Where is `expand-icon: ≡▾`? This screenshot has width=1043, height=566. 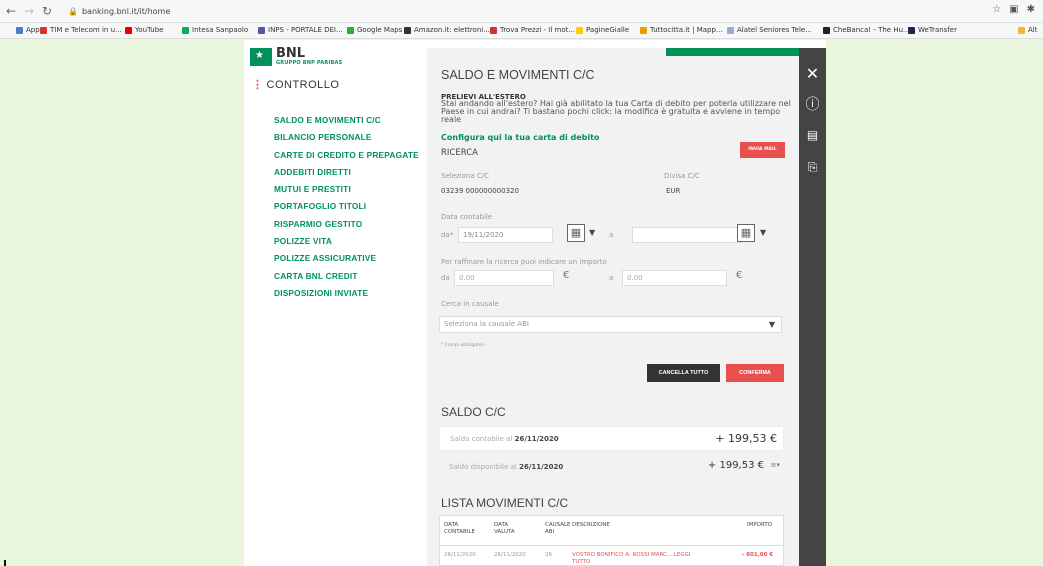
expand-icon: ≡▾ is located at coordinates (775, 465).